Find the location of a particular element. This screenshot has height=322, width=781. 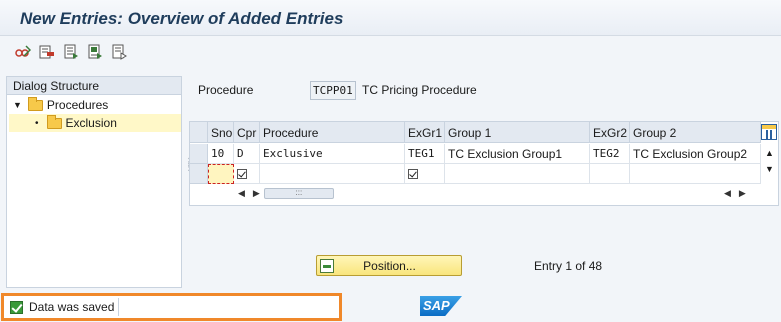

deselect-all-icon is located at coordinates (119, 52).